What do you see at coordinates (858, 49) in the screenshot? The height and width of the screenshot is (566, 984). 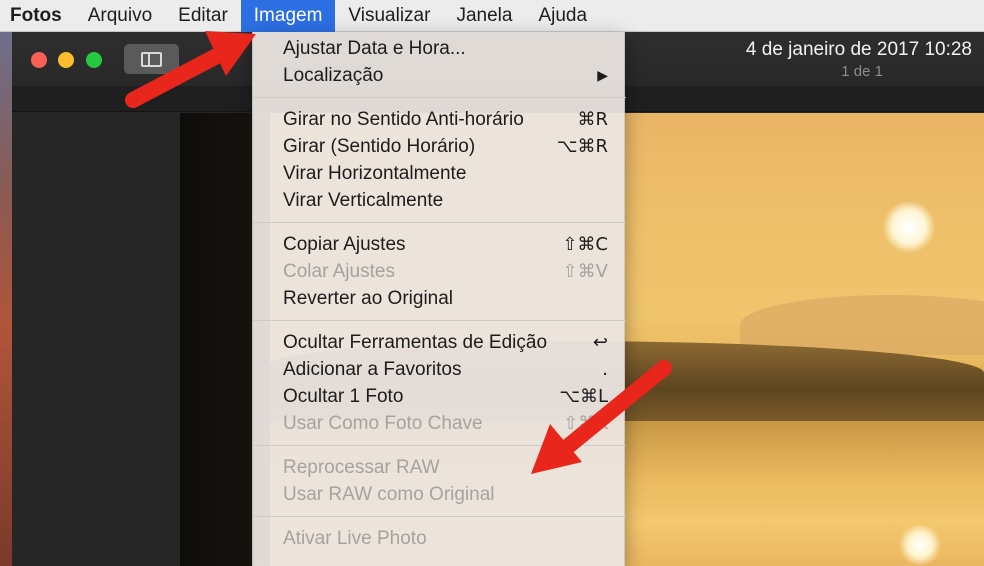 I see `photo-date-title: 4 de janeiro de 2017 10:28` at bounding box center [858, 49].